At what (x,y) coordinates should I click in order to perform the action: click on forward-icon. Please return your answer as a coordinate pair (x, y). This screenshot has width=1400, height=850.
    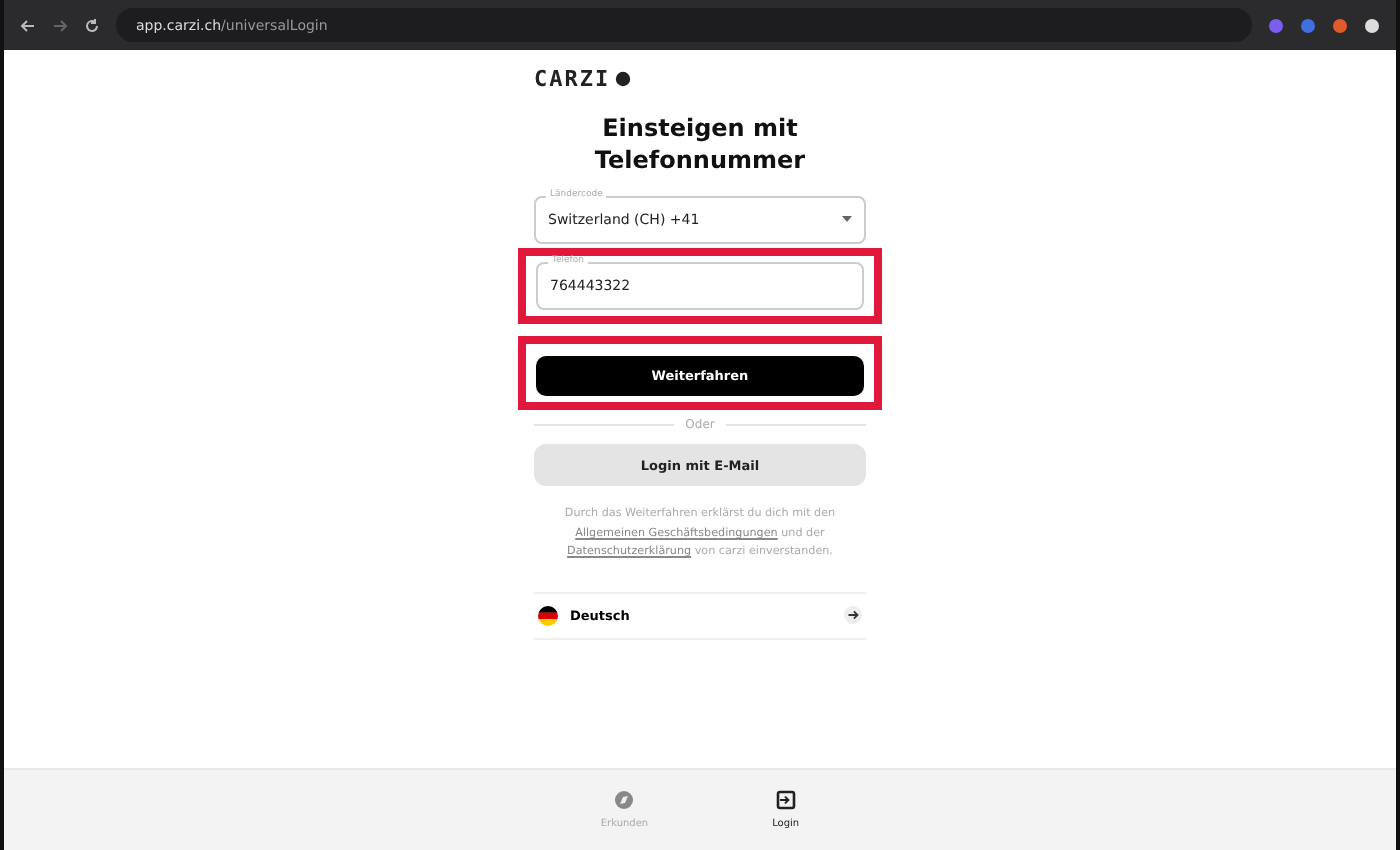
    Looking at the image, I should click on (60, 25).